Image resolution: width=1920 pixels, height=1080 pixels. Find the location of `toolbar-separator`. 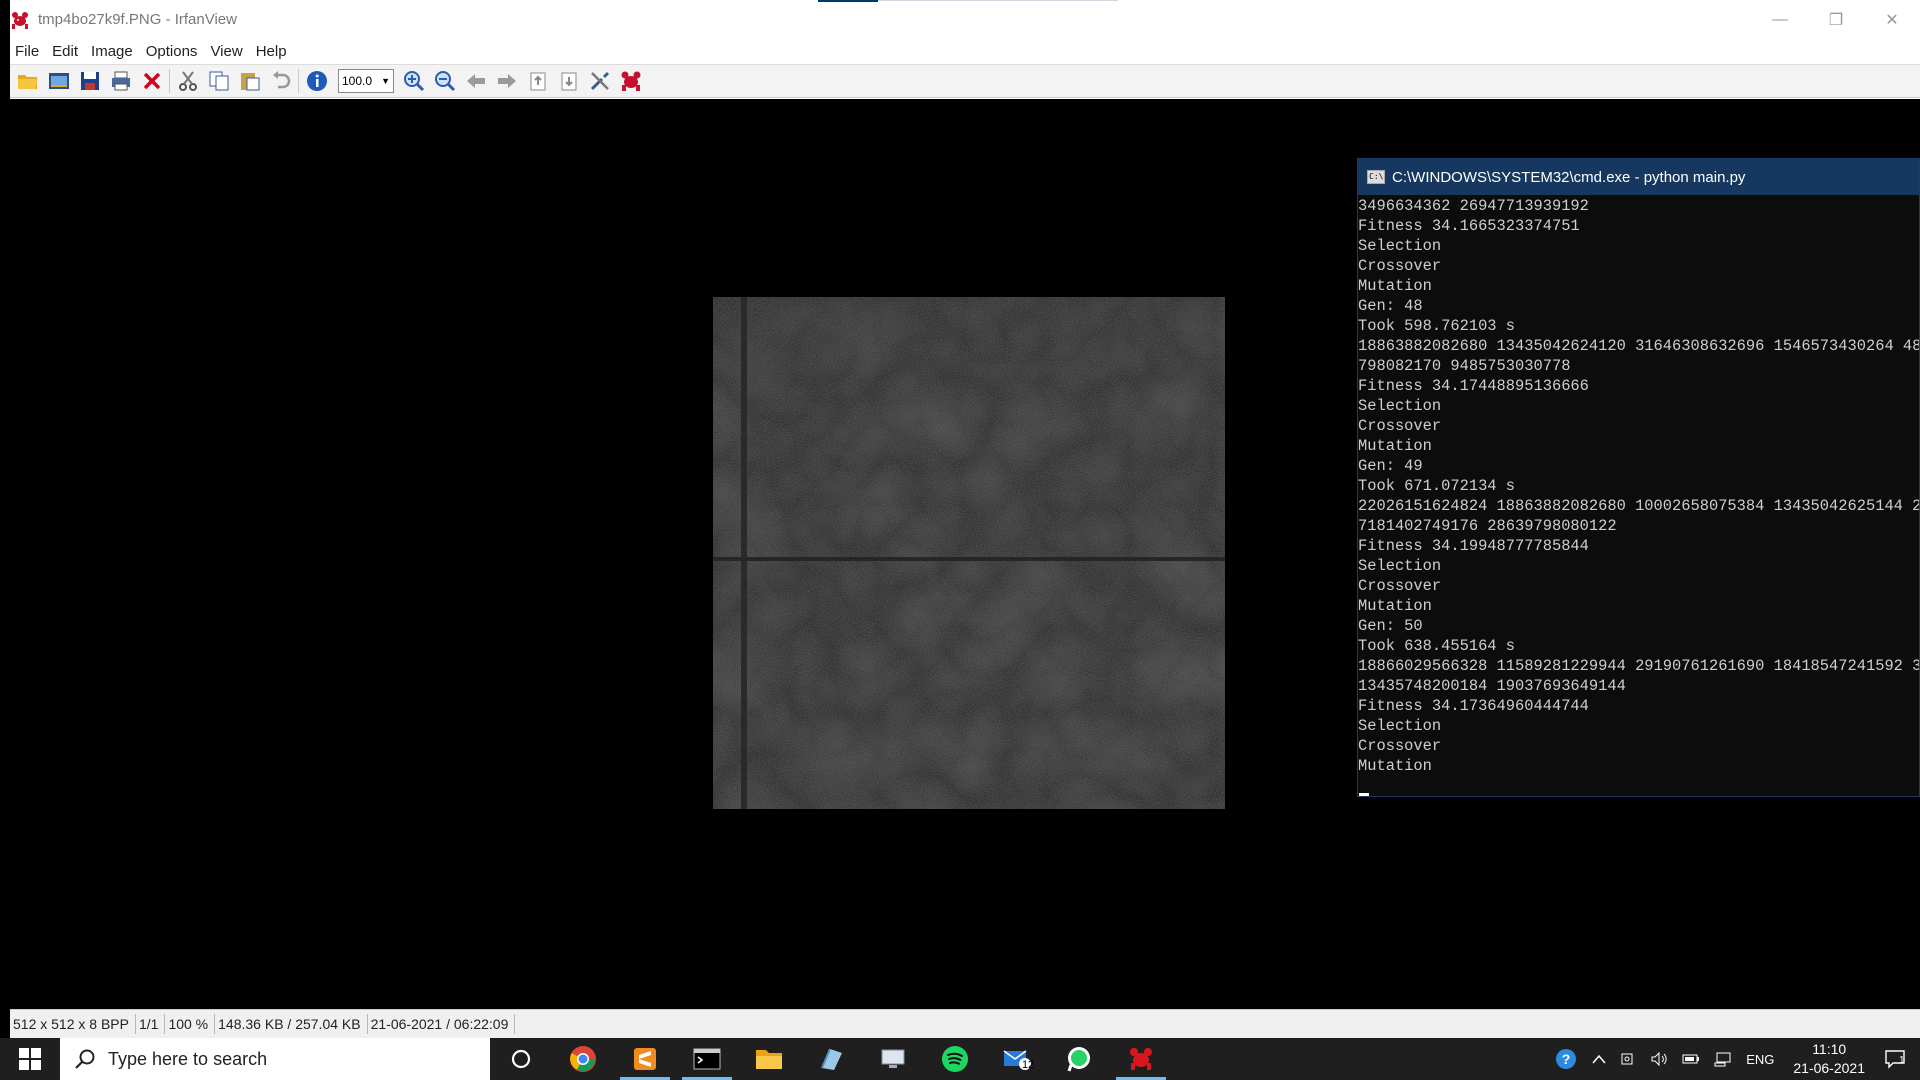

toolbar-separator is located at coordinates (298, 81).